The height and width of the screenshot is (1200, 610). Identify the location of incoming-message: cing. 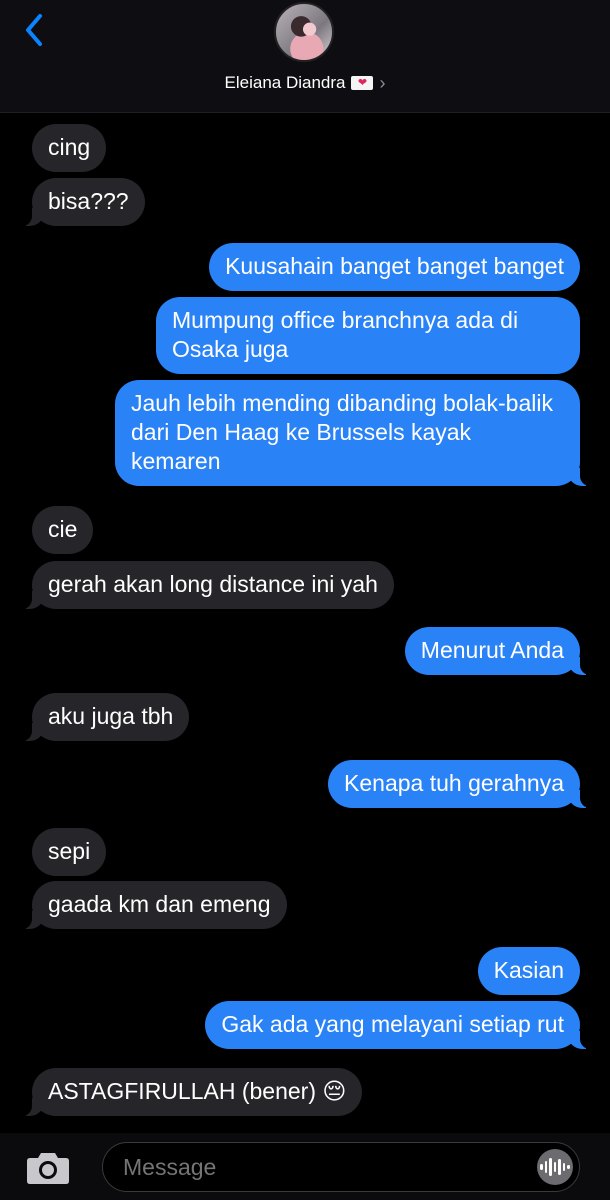
(69, 148).